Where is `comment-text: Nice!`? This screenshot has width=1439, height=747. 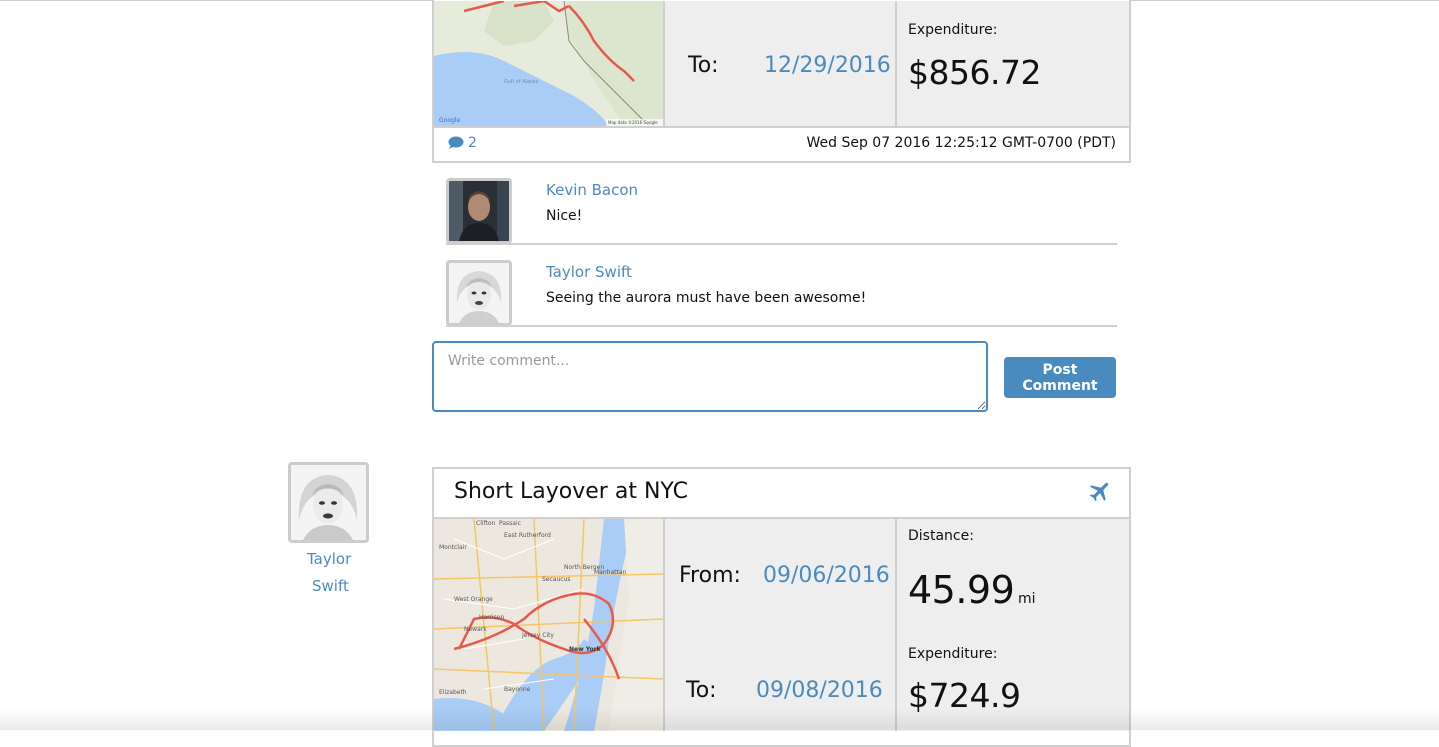
comment-text: Nice! is located at coordinates (564, 216).